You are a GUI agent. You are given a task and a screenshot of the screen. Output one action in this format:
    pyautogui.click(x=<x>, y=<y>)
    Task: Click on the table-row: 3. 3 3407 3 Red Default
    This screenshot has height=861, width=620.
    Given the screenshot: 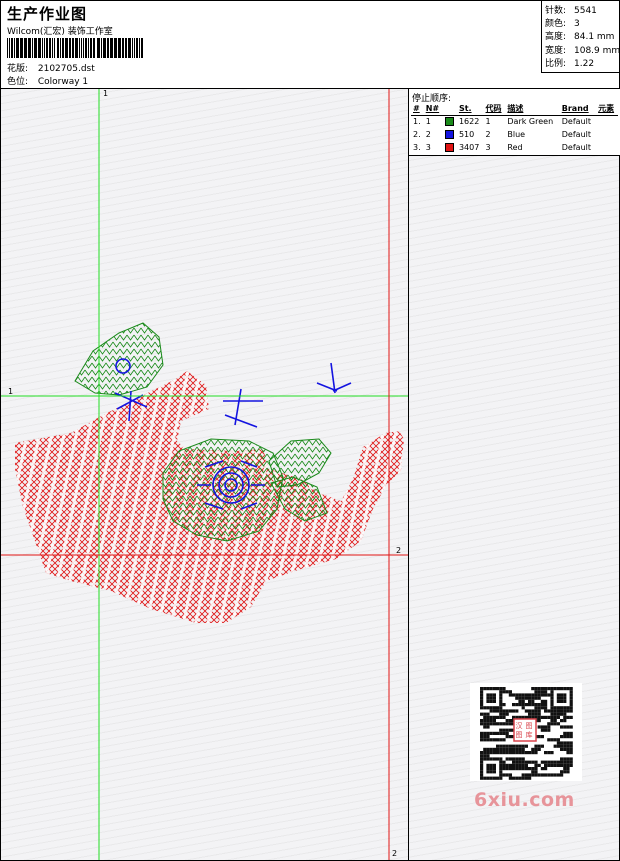 What is the action you would take?
    pyautogui.click(x=502, y=147)
    